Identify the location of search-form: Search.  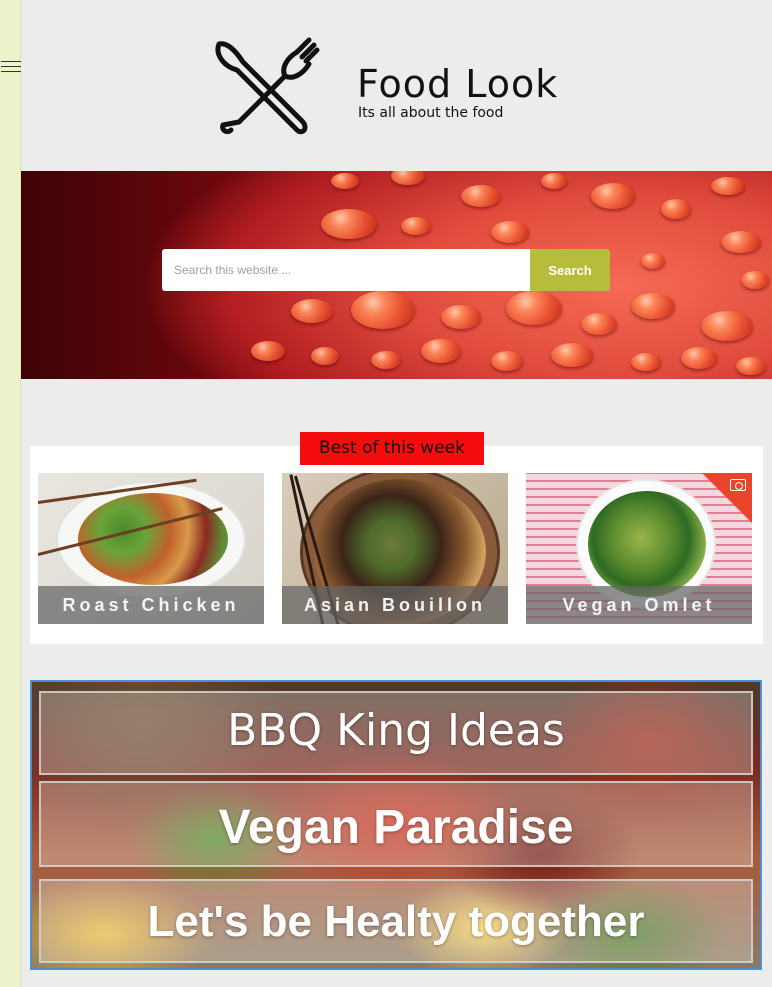
(386, 270).